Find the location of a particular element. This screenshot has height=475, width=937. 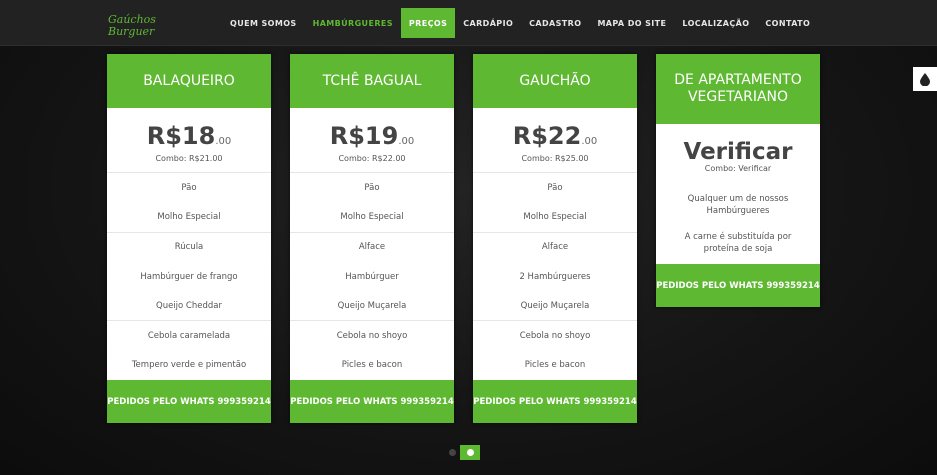

combo-price: Combo: R$21.00 is located at coordinates (189, 158).